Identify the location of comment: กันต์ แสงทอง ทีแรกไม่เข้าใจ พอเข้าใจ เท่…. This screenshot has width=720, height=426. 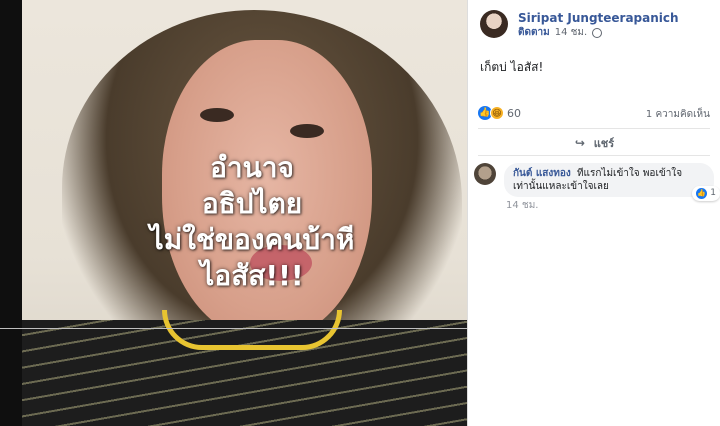
(597, 182).